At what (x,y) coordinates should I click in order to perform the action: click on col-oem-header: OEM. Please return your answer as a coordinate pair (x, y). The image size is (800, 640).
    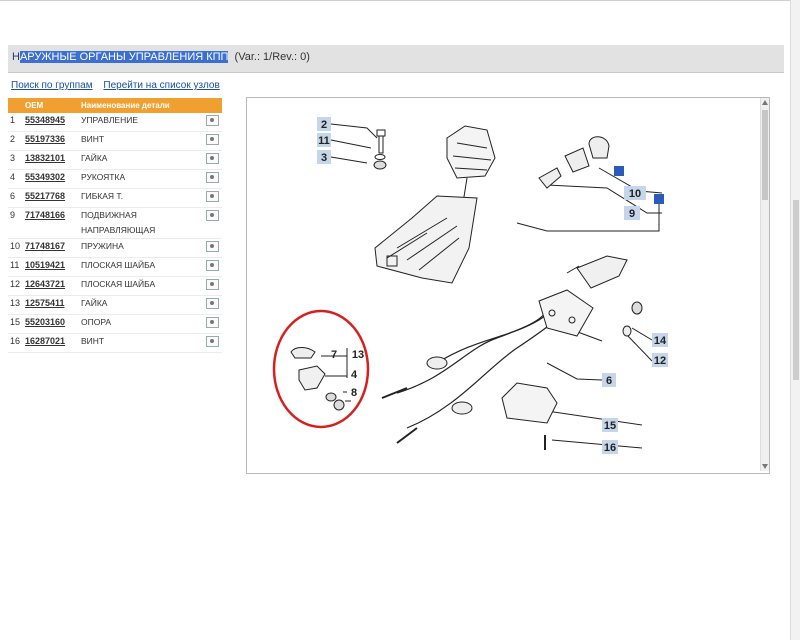
    Looking at the image, I should click on (51, 105).